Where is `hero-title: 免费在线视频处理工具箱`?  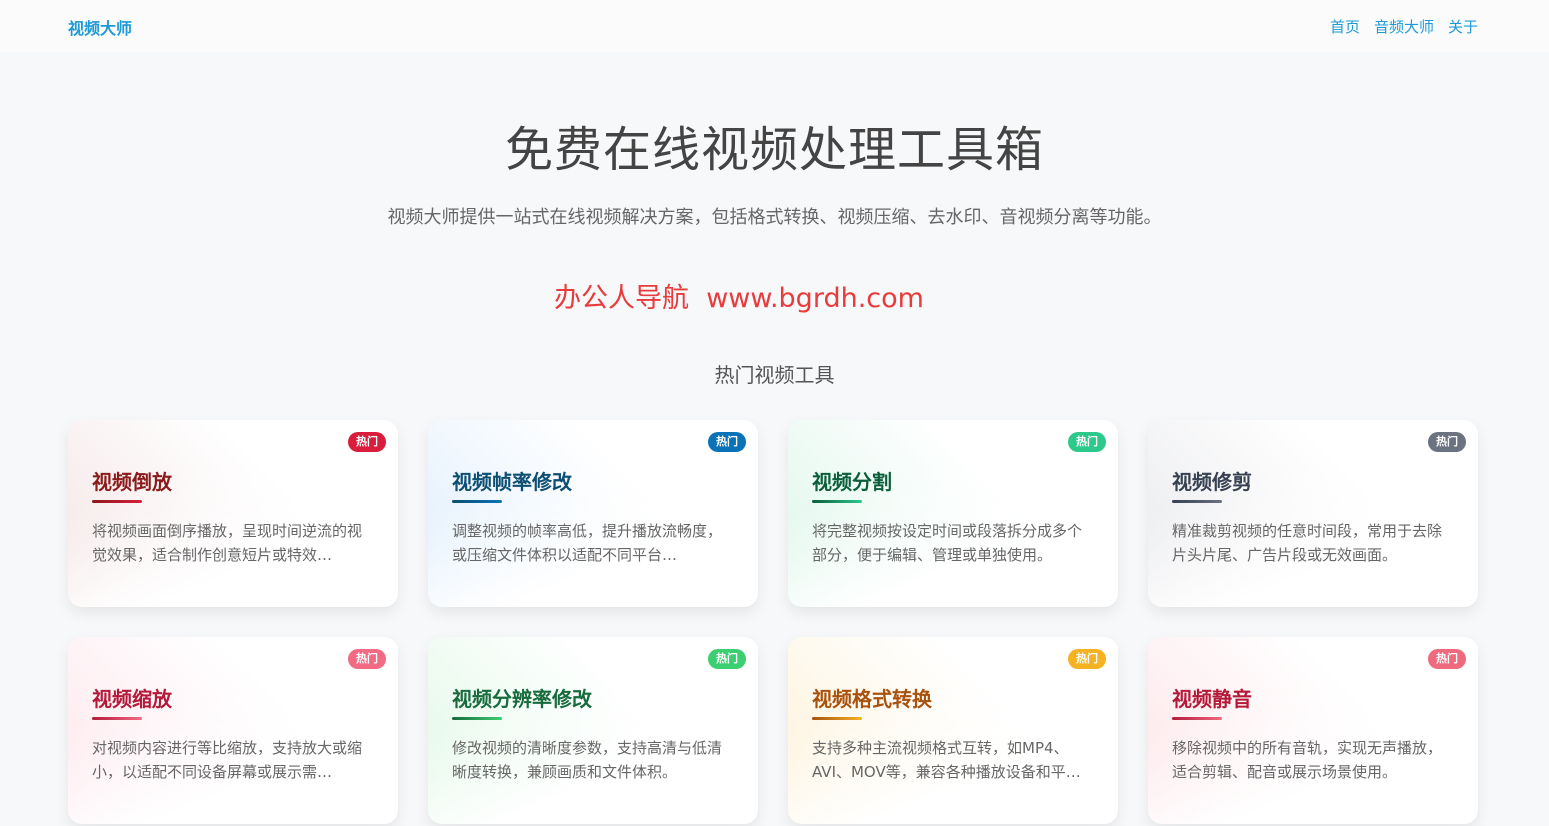 hero-title: 免费在线视频处理工具箱 is located at coordinates (774, 150).